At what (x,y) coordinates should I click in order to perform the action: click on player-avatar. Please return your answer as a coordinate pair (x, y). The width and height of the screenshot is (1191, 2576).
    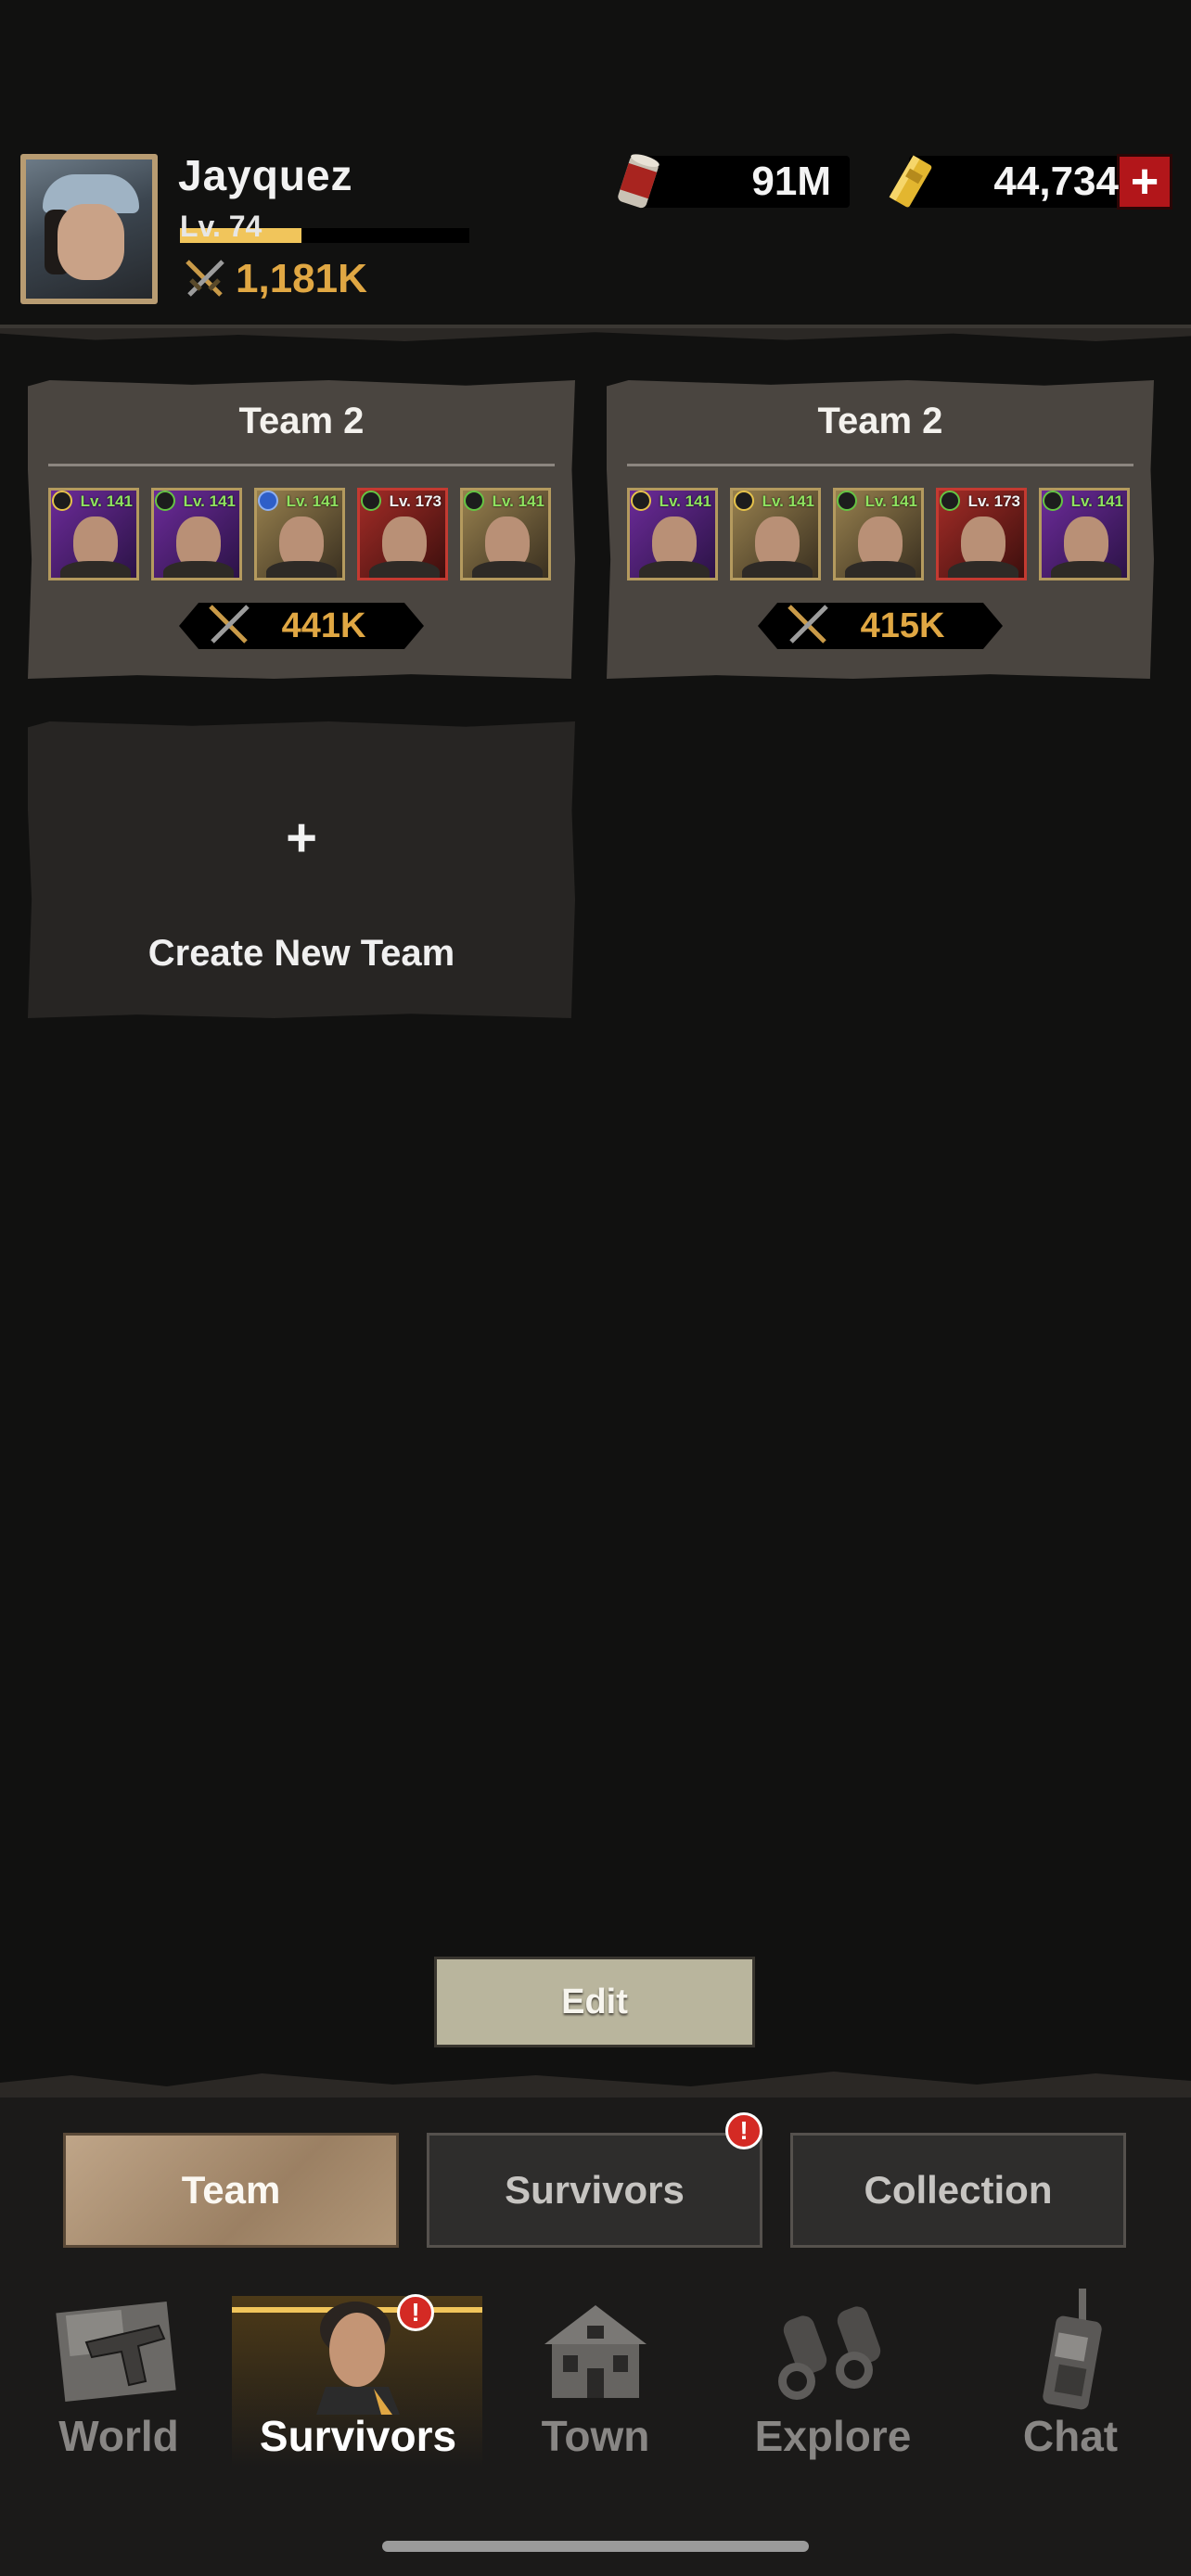
    Looking at the image, I should click on (89, 229).